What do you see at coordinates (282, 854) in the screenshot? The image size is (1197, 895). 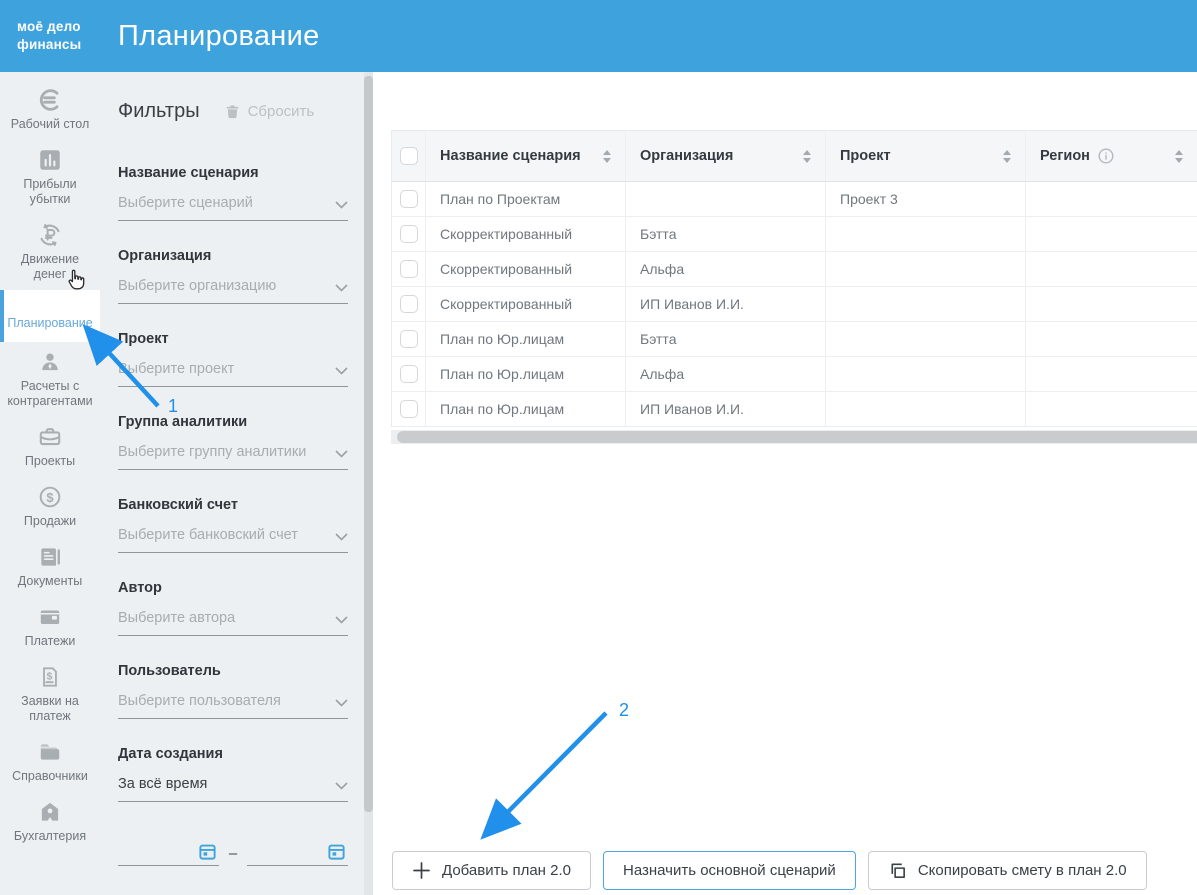 I see `date-to-input` at bounding box center [282, 854].